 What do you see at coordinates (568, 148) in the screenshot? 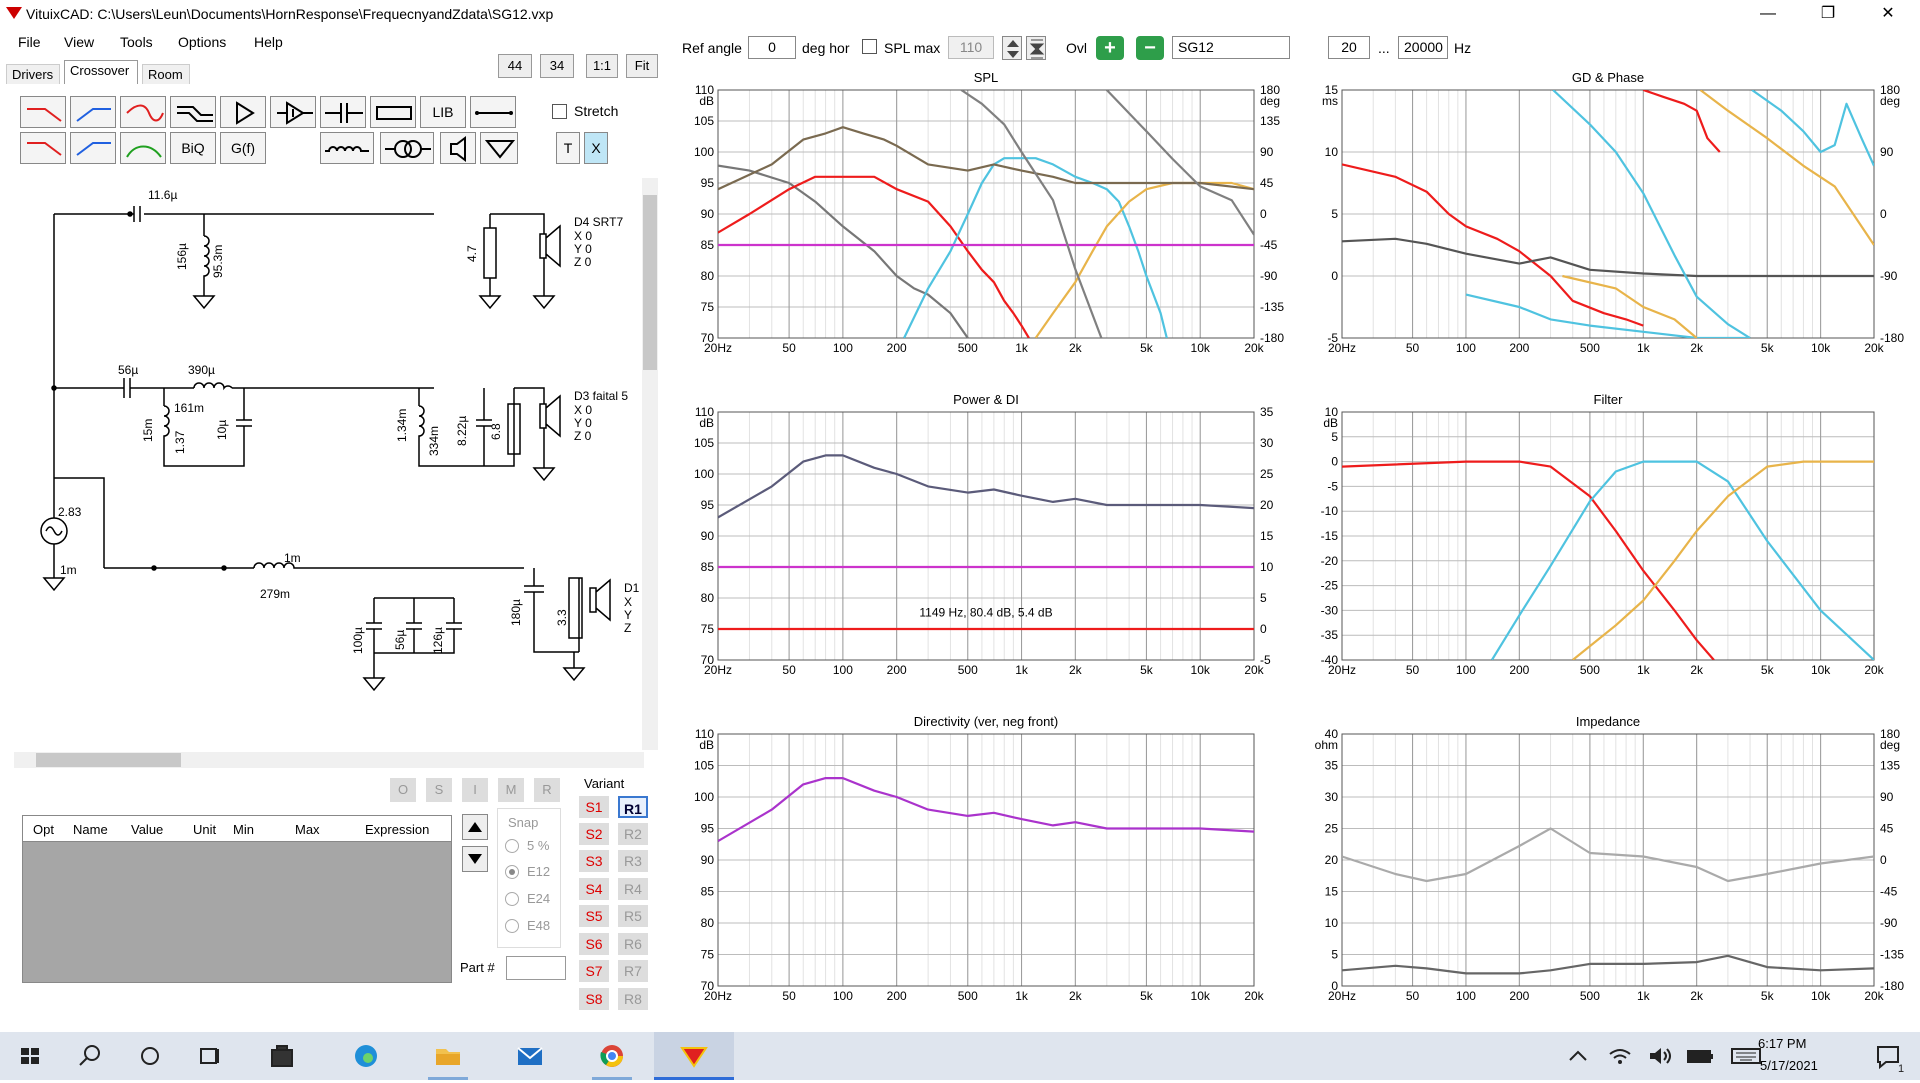
I see `text-tool: T` at bounding box center [568, 148].